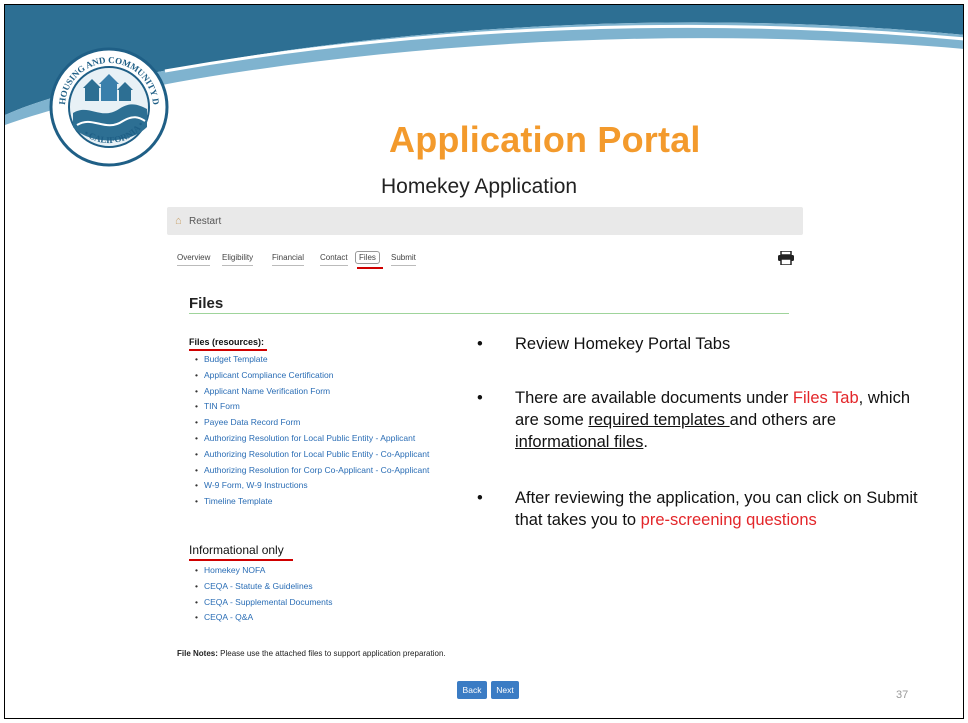 The height and width of the screenshot is (723, 968). Describe the element at coordinates (485, 221) in the screenshot. I see `restart-bar: ⌂ Restart` at that location.